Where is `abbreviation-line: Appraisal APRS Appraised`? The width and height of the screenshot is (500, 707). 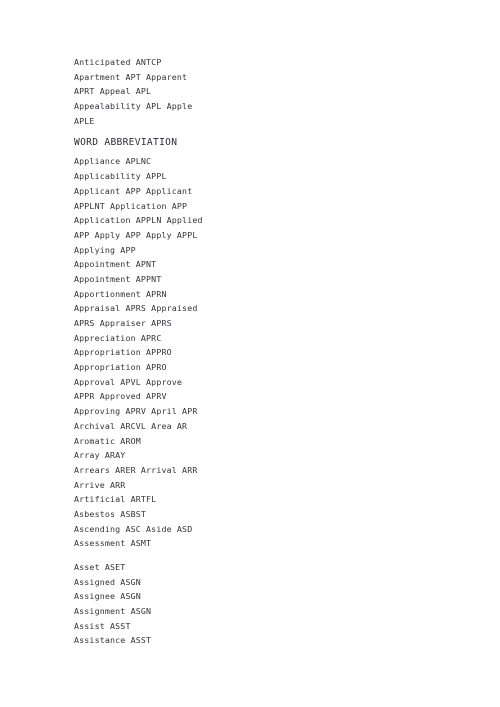
abbreviation-line: Appraisal APRS Appraised is located at coordinates (136, 308).